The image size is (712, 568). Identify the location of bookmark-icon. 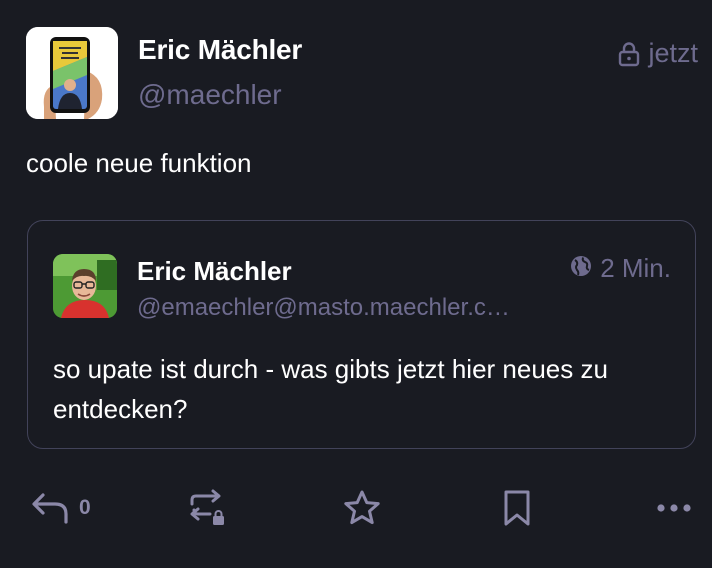
(517, 508).